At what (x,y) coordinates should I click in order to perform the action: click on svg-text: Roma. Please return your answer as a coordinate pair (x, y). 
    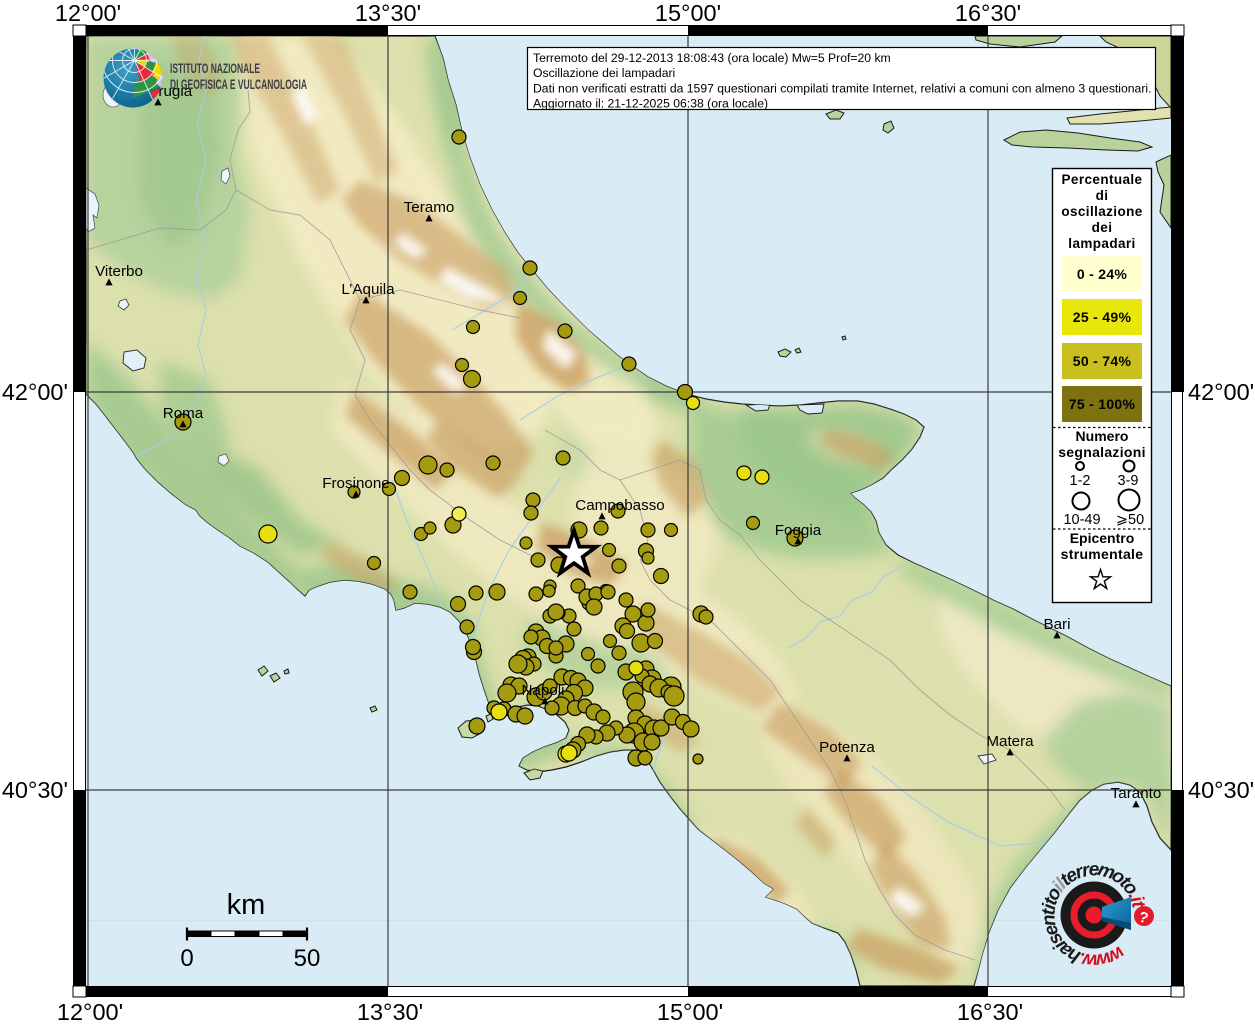
    Looking at the image, I should click on (183, 413).